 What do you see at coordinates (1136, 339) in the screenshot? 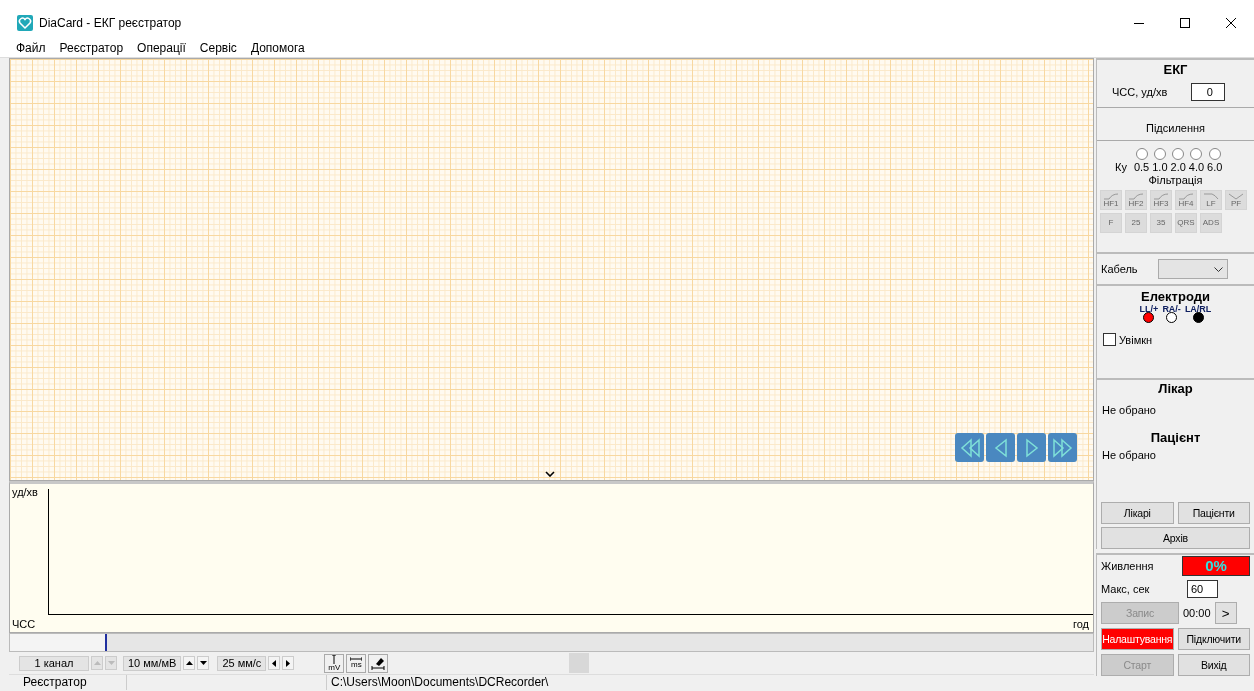
I see `checkbox-label: Увімкн` at bounding box center [1136, 339].